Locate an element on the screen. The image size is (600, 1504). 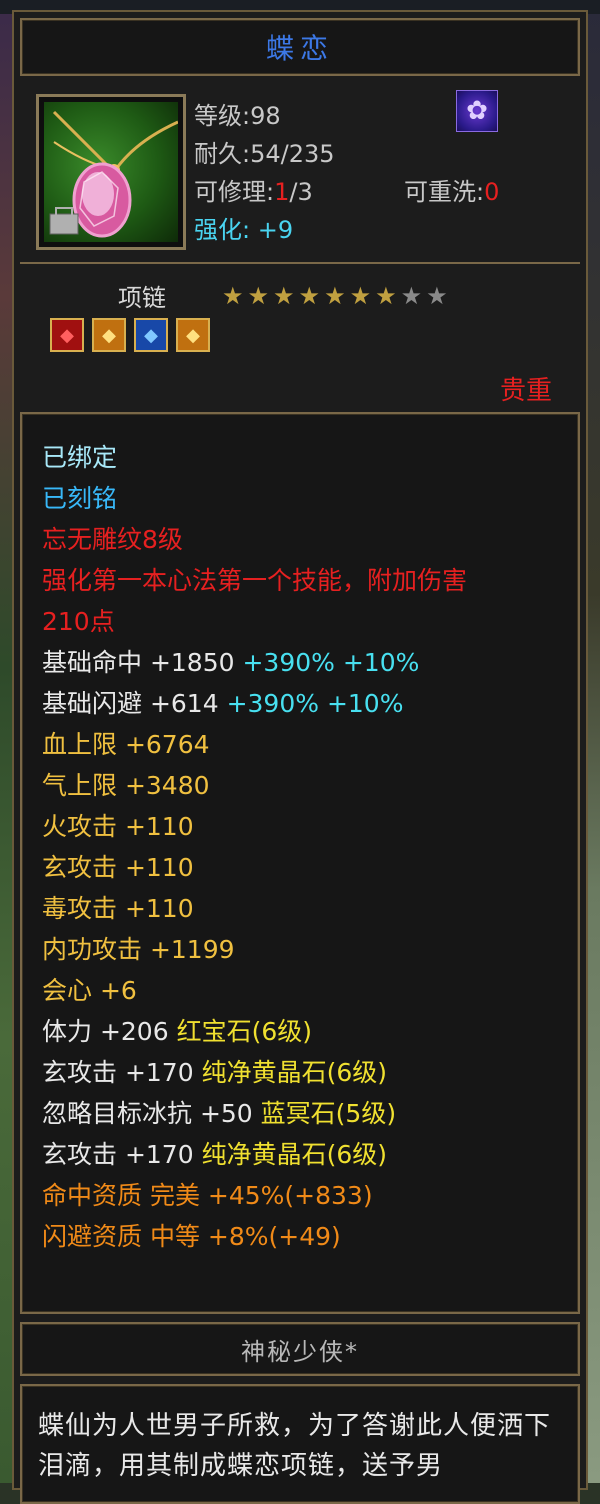
pattern-level: 忘无雕纹8级 is located at coordinates (112, 539).